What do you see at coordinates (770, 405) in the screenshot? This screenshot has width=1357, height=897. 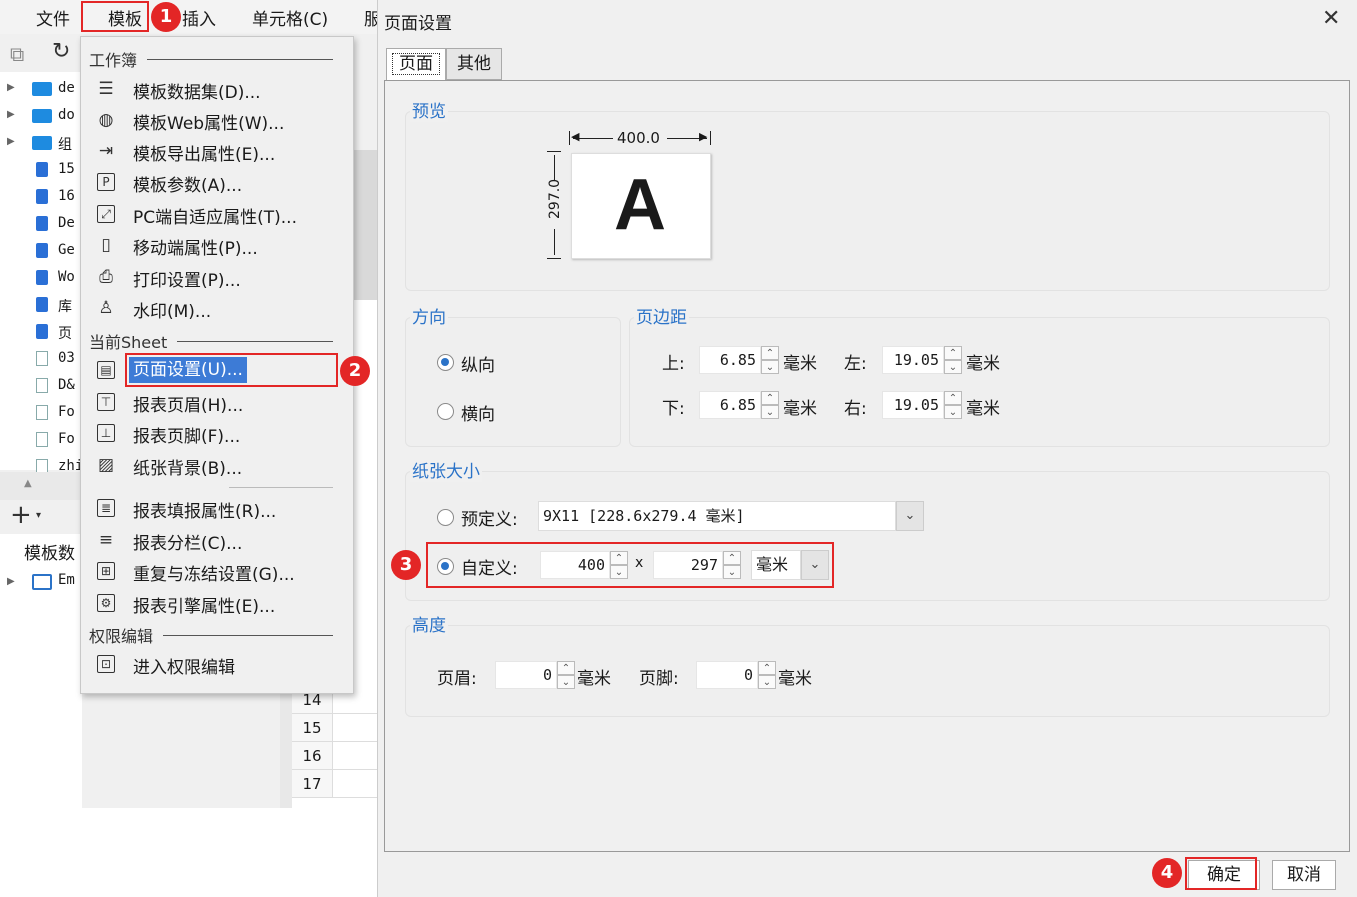 I see `margin-bottom-stepper: ⌃ ⌄` at bounding box center [770, 405].